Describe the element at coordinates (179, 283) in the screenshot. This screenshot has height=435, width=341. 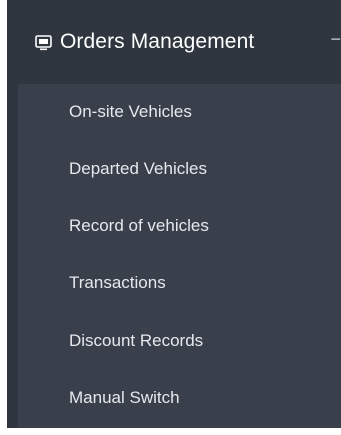
I see `menu-item-transactions: Transactions` at that location.